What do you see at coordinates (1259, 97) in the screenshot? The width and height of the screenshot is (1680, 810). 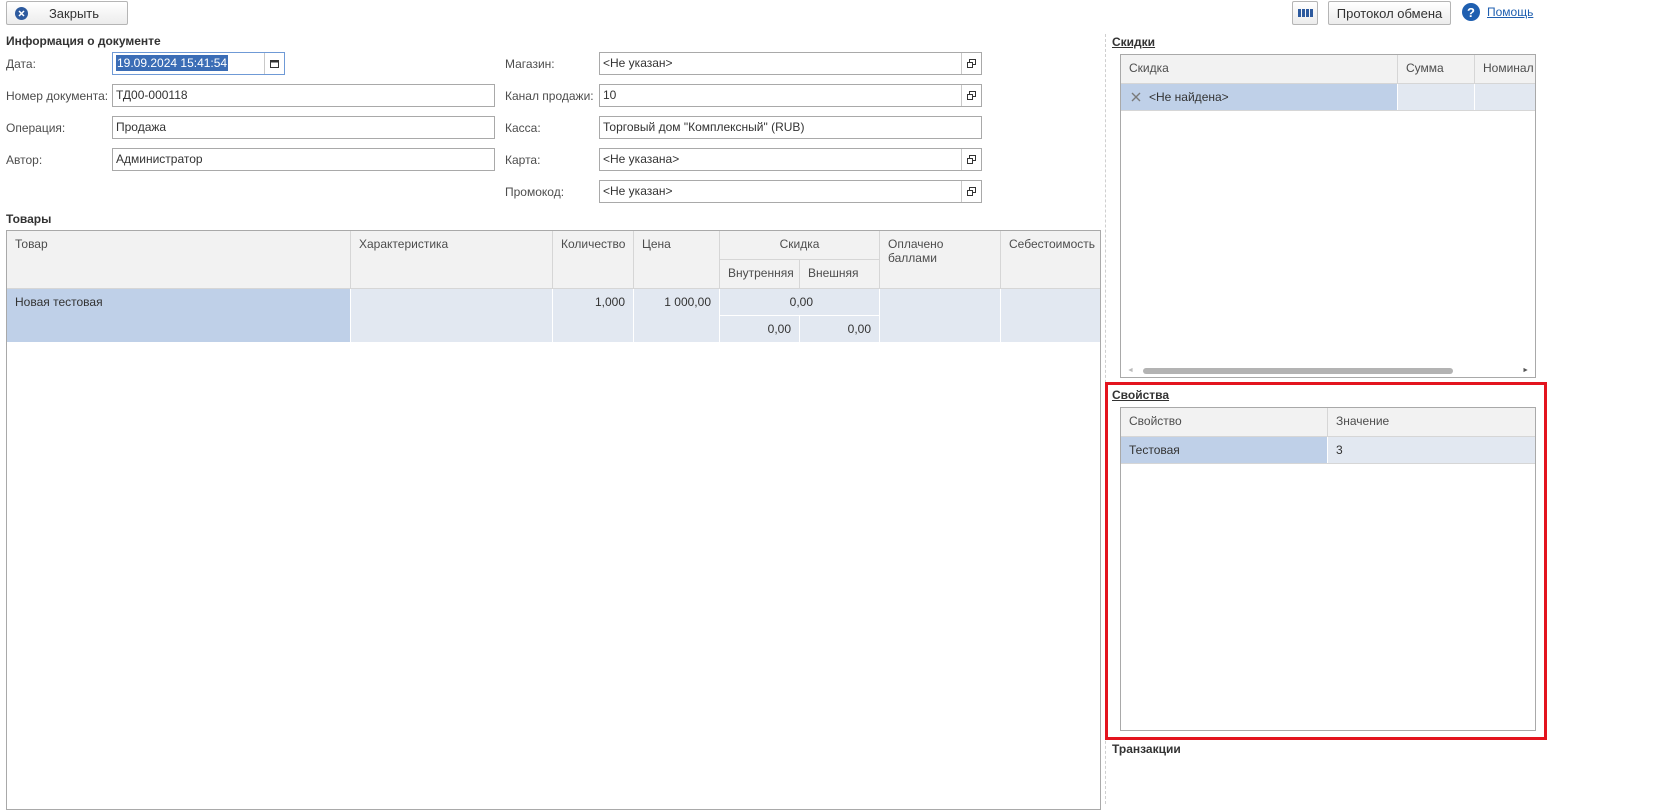 I see `cell-discount-name: <Не найдена>` at bounding box center [1259, 97].